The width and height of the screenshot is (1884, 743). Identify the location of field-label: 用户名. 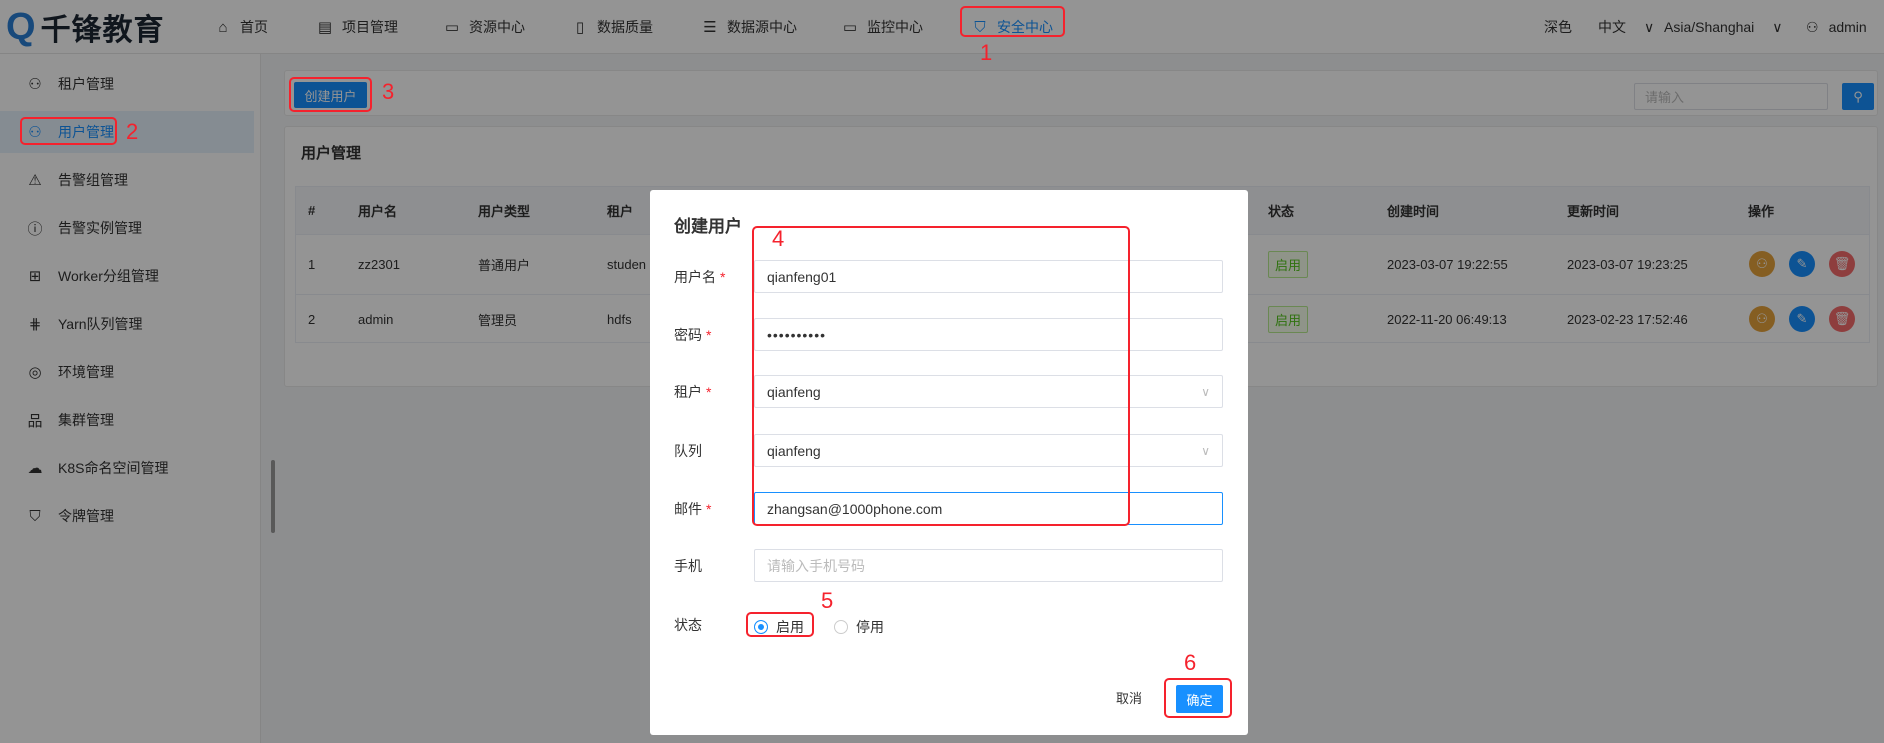
(695, 277).